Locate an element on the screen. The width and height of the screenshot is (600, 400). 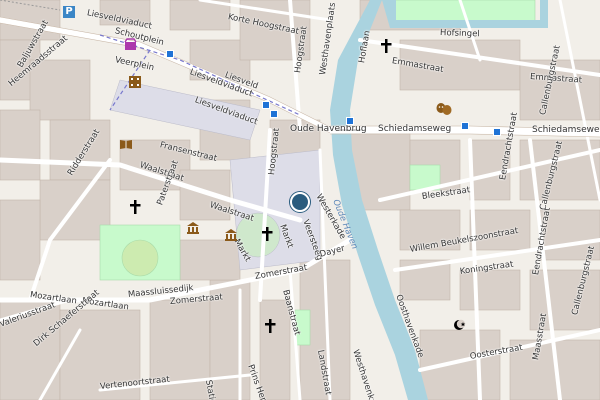
mosque-icon is located at coordinates (460, 325).